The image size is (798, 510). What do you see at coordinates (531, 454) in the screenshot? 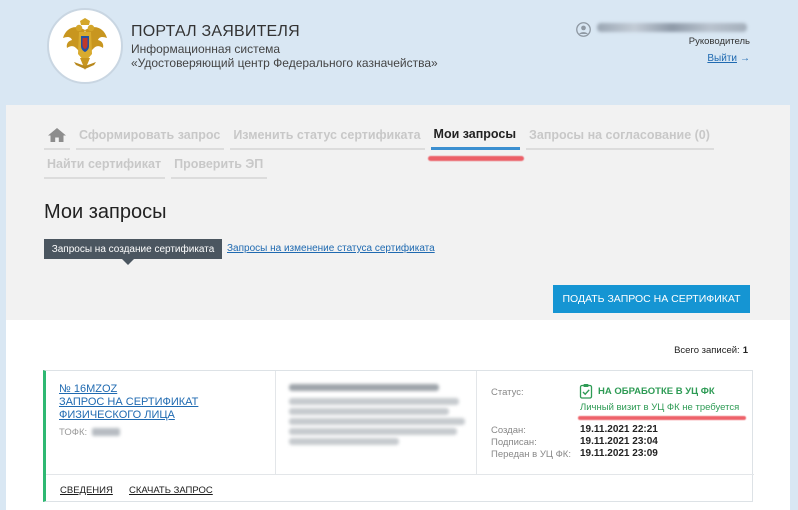
I see `sent-label: Передан в УЦ ФК:` at bounding box center [531, 454].